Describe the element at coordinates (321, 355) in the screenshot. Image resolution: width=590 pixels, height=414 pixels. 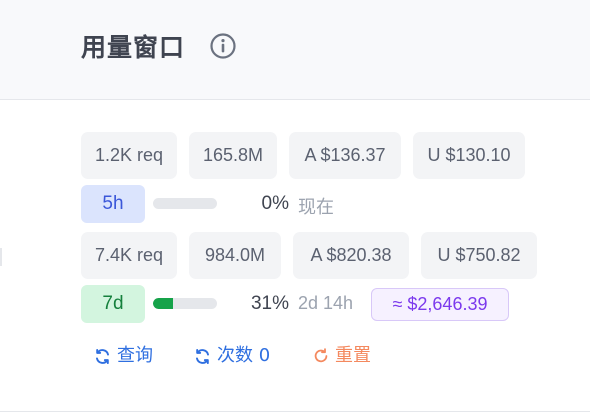
I see `rotate-icon` at that location.